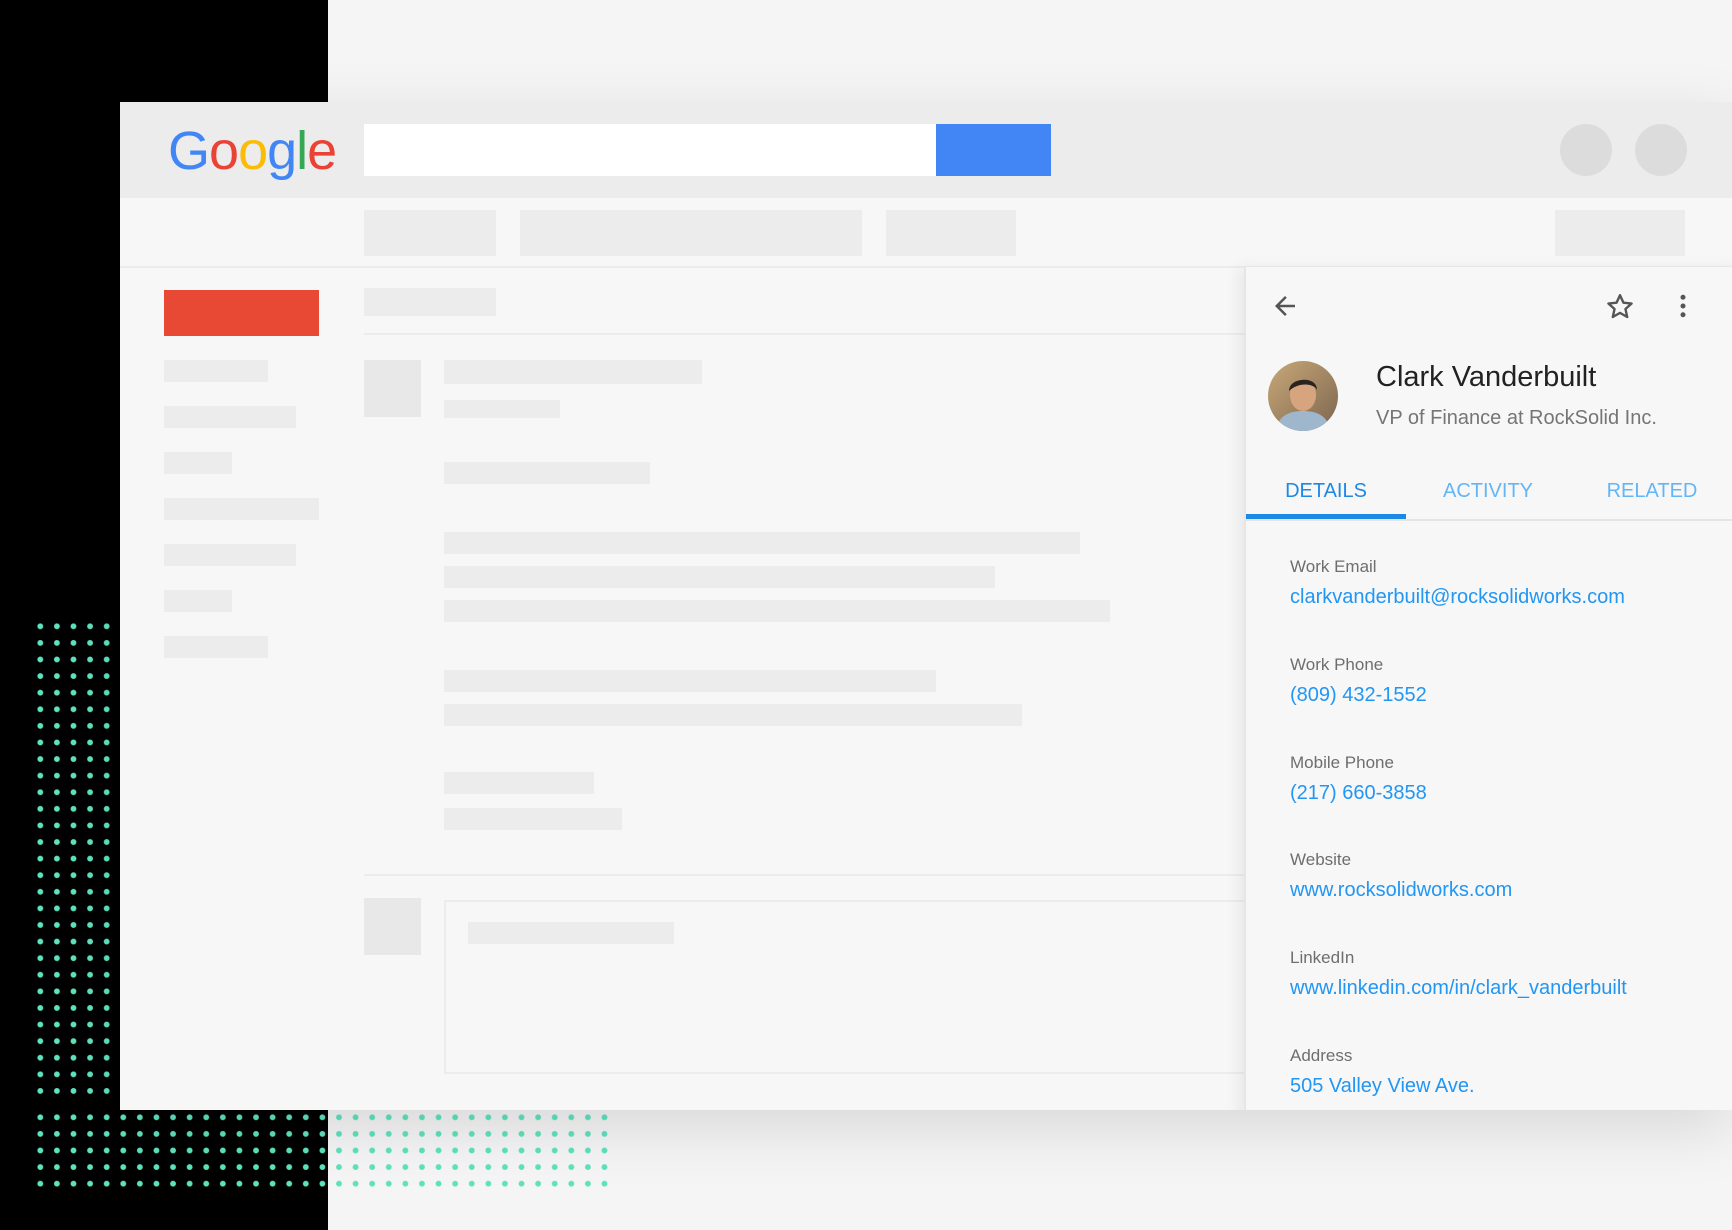  What do you see at coordinates (392, 388) in the screenshot?
I see `sender-avatar-placeholder` at bounding box center [392, 388].